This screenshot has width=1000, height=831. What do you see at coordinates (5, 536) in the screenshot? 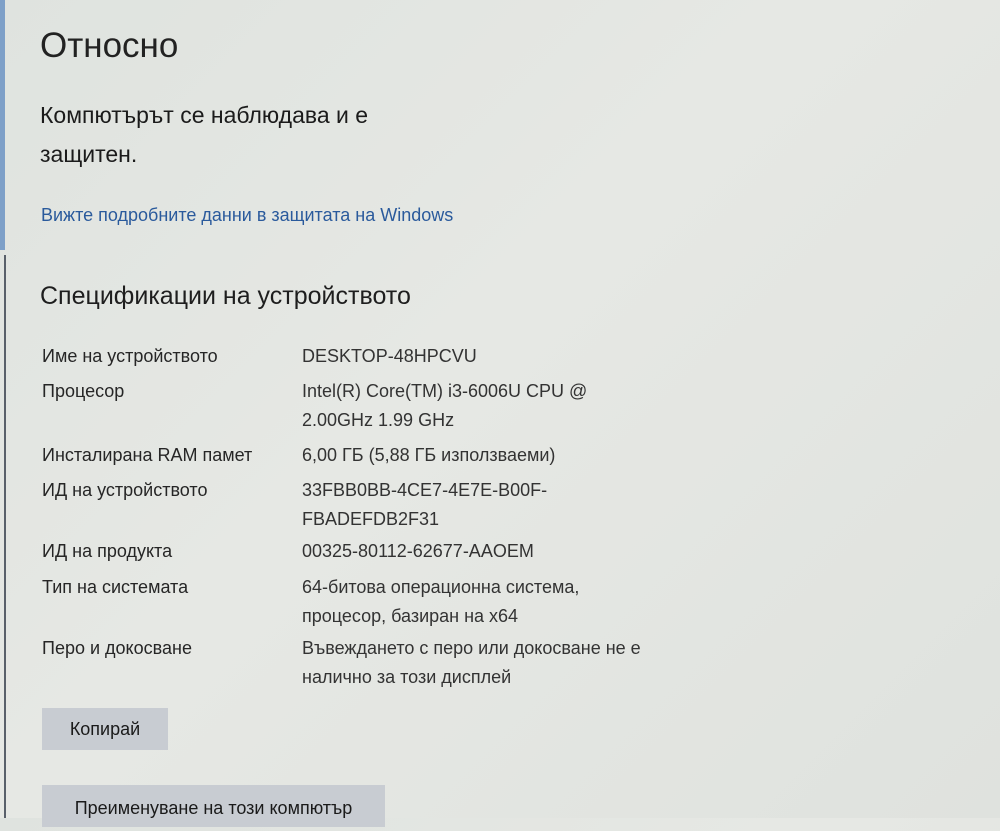
I see `window-edge` at bounding box center [5, 536].